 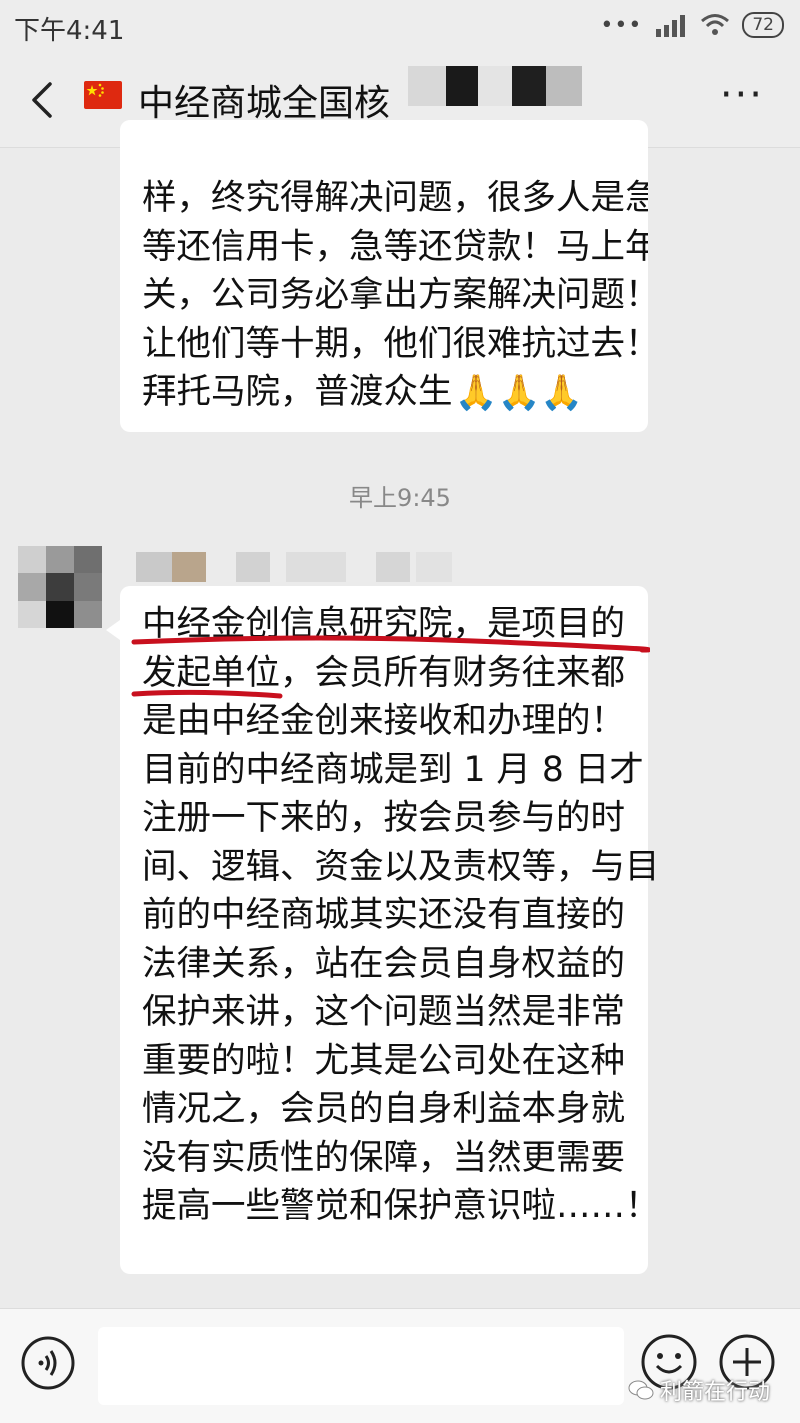 I want to click on signal-icon, so click(x=671, y=26).